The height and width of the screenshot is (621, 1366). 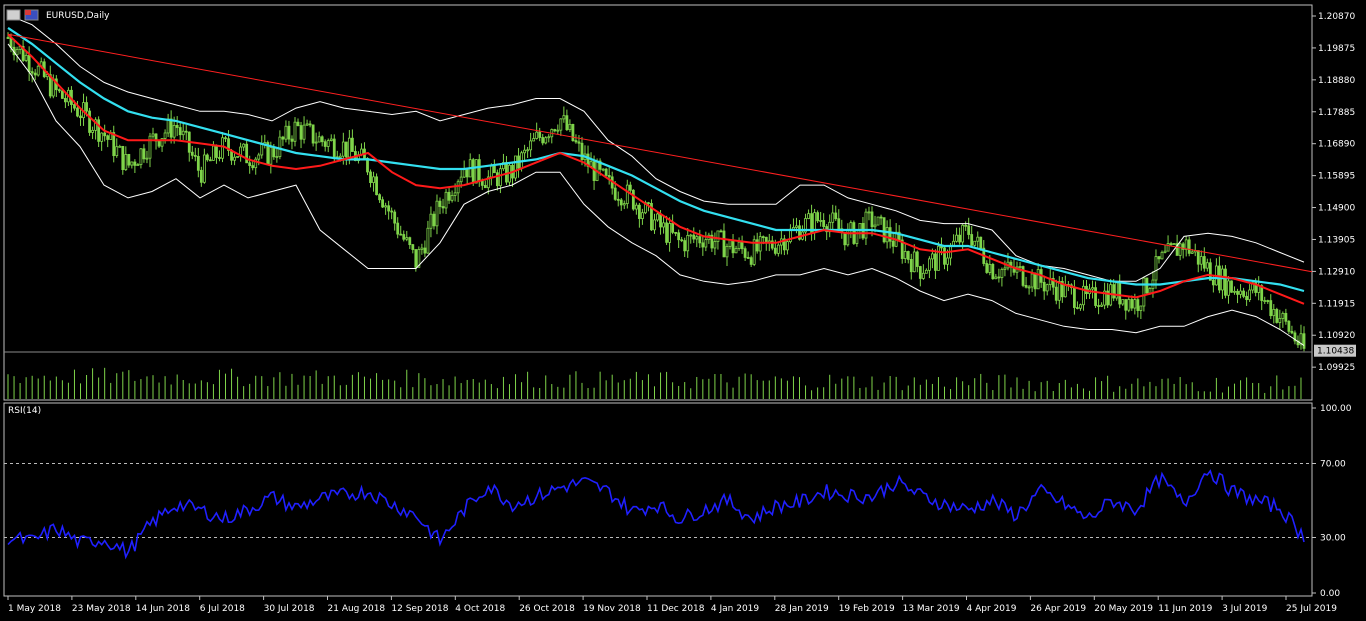 I want to click on price-tick-label: 1.20870, so click(x=1336, y=17).